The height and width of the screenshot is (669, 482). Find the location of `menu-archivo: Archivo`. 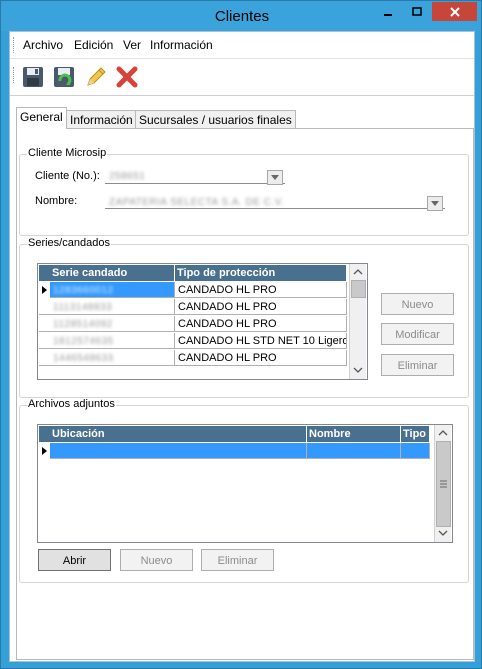

menu-archivo: Archivo is located at coordinates (43, 45).